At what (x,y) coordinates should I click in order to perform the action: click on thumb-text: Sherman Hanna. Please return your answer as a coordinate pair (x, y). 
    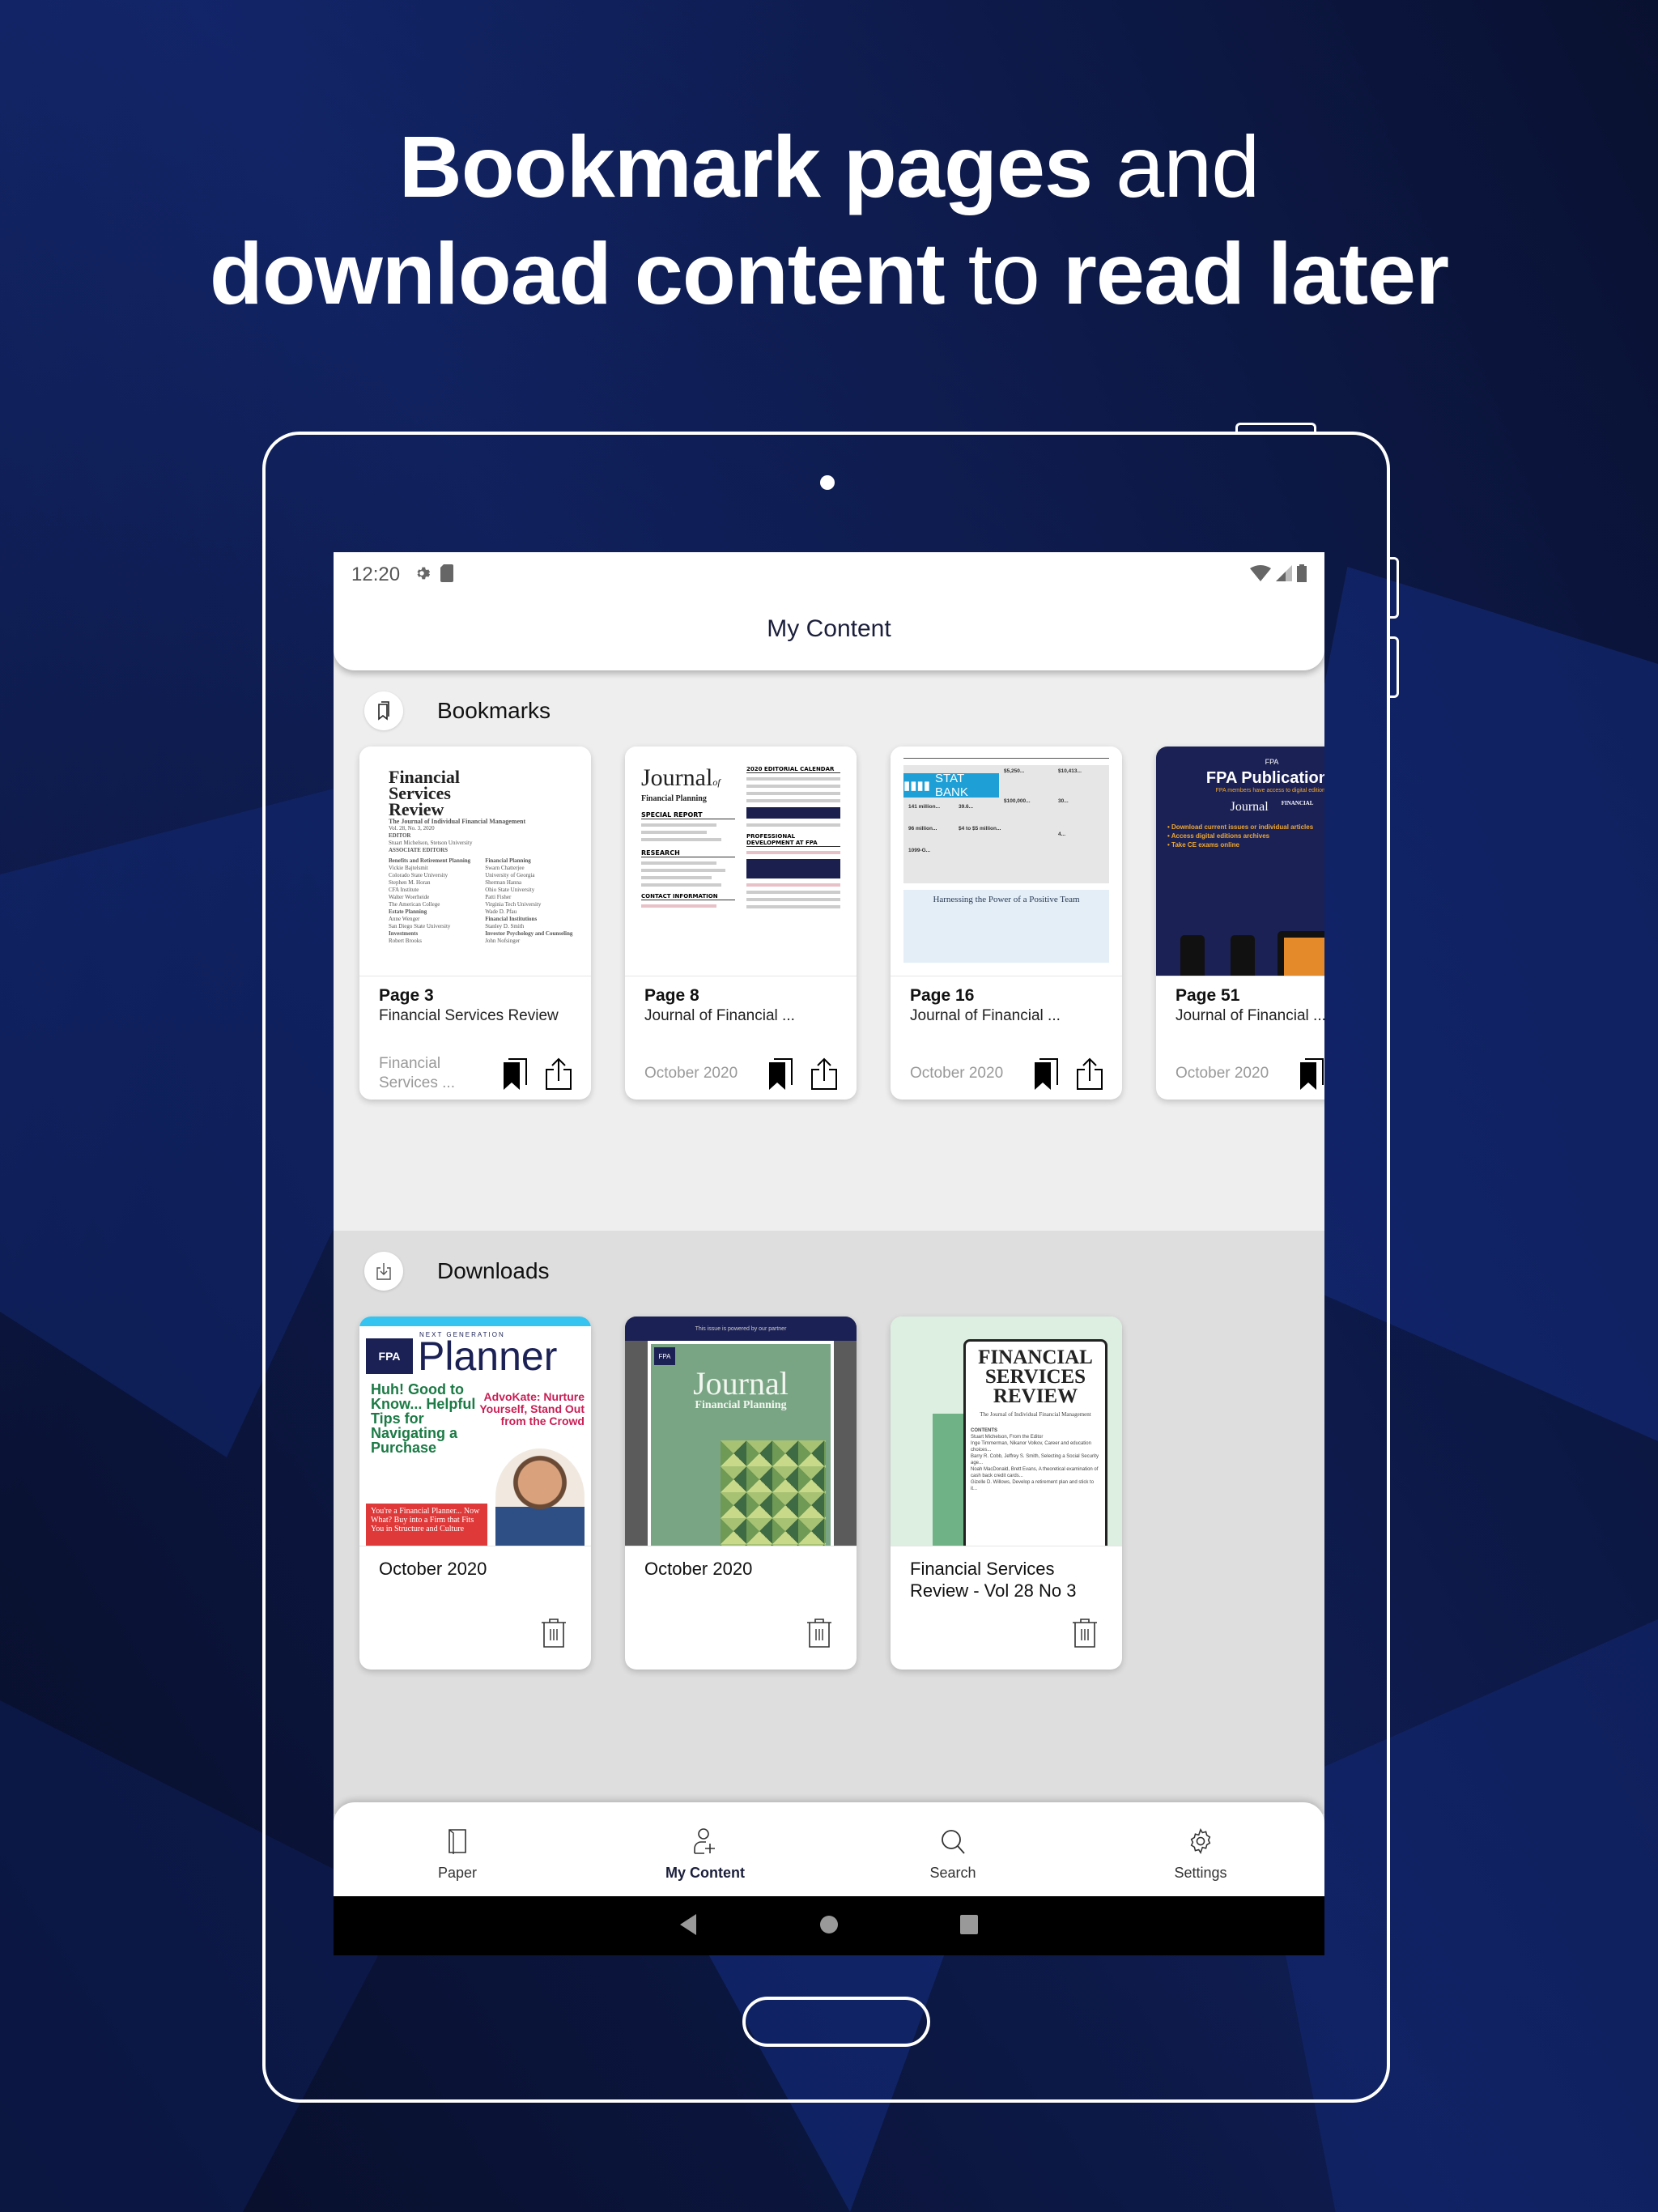
    Looking at the image, I should click on (503, 883).